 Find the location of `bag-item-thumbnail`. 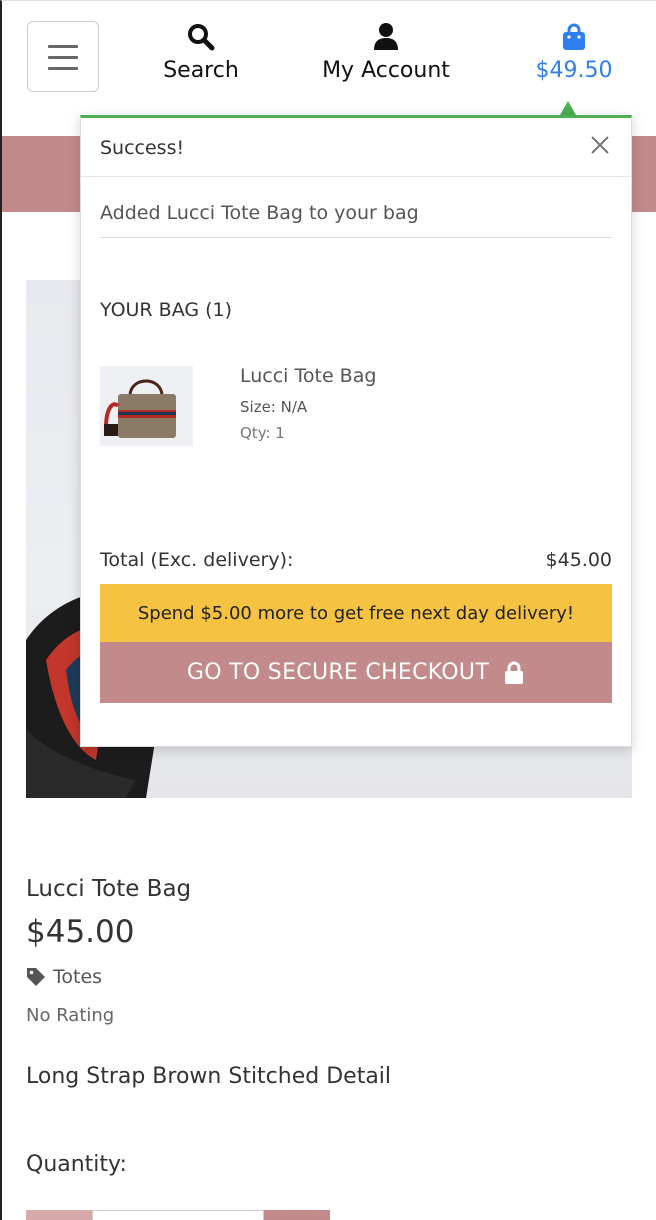

bag-item-thumbnail is located at coordinates (146, 406).